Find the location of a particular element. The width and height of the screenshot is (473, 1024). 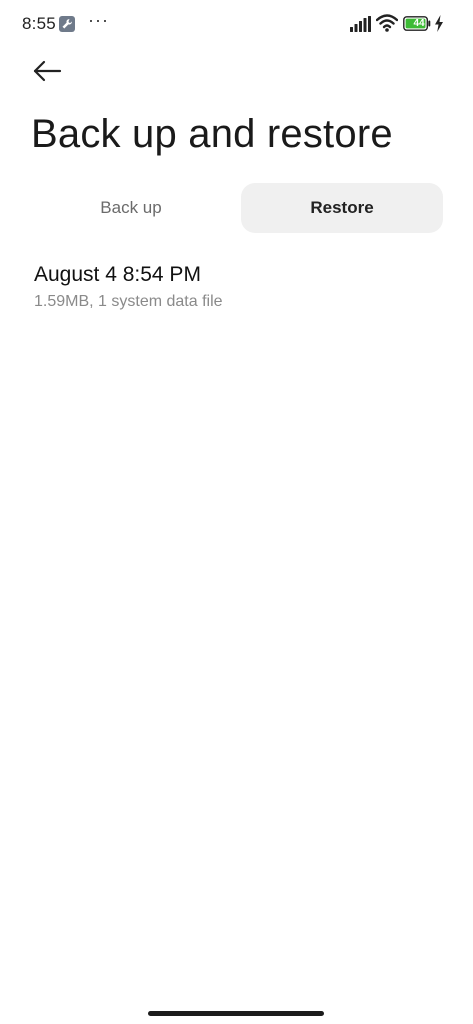

home-indicator is located at coordinates (236, 1013).